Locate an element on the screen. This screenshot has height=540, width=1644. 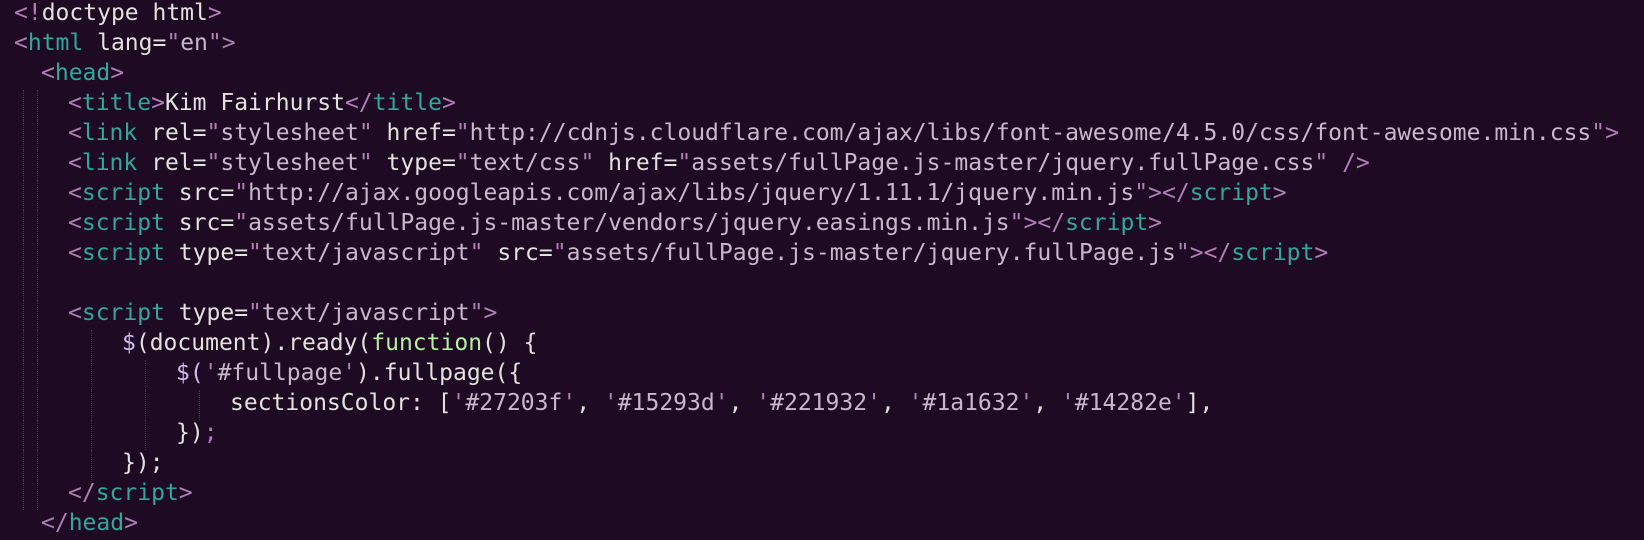
code-token: ], is located at coordinates (1199, 403).